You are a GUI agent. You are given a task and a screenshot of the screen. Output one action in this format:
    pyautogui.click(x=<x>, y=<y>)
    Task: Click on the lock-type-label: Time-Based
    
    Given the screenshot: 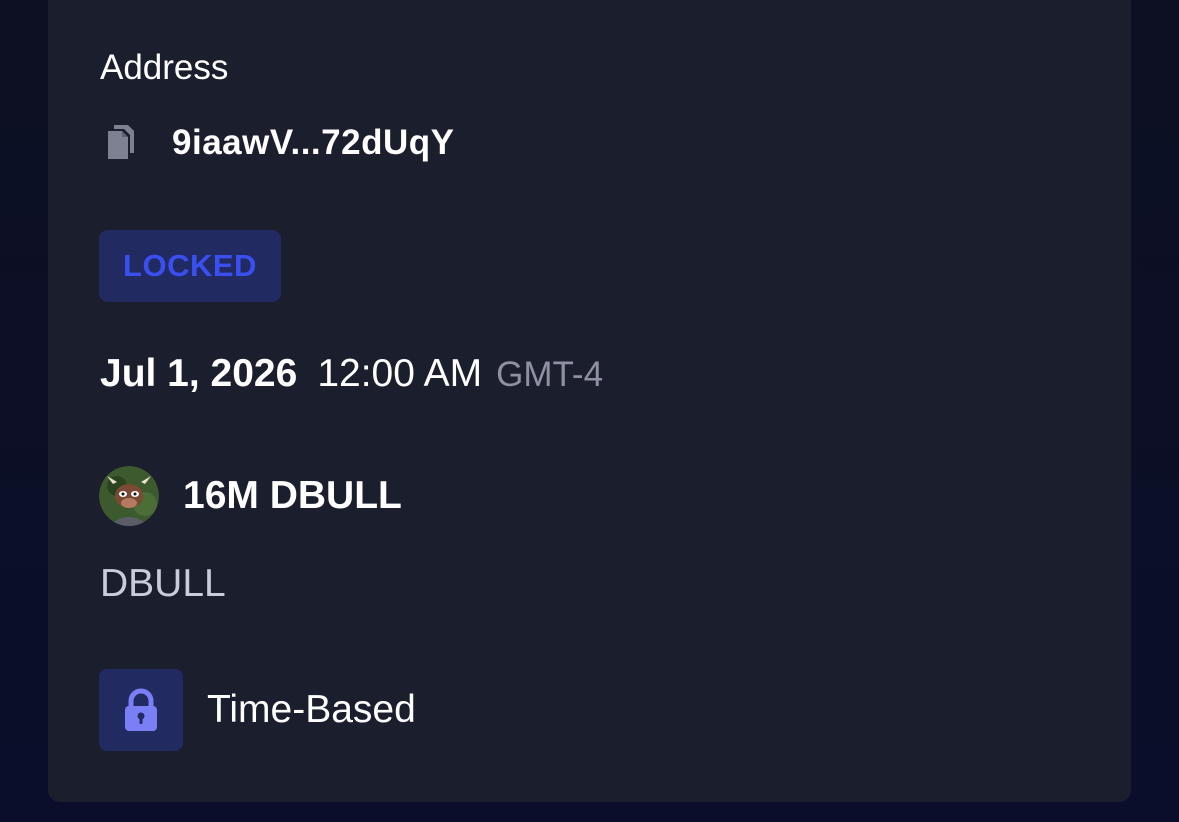 What is the action you would take?
    pyautogui.click(x=311, y=709)
    